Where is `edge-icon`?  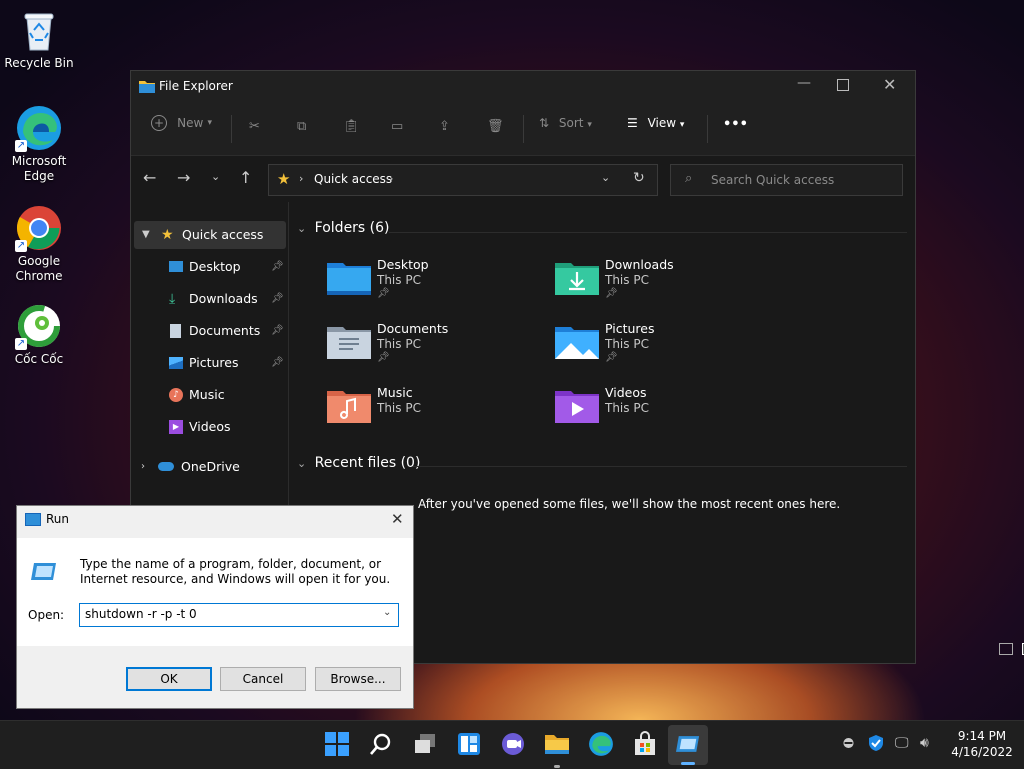
edge-icon is located at coordinates (602, 745).